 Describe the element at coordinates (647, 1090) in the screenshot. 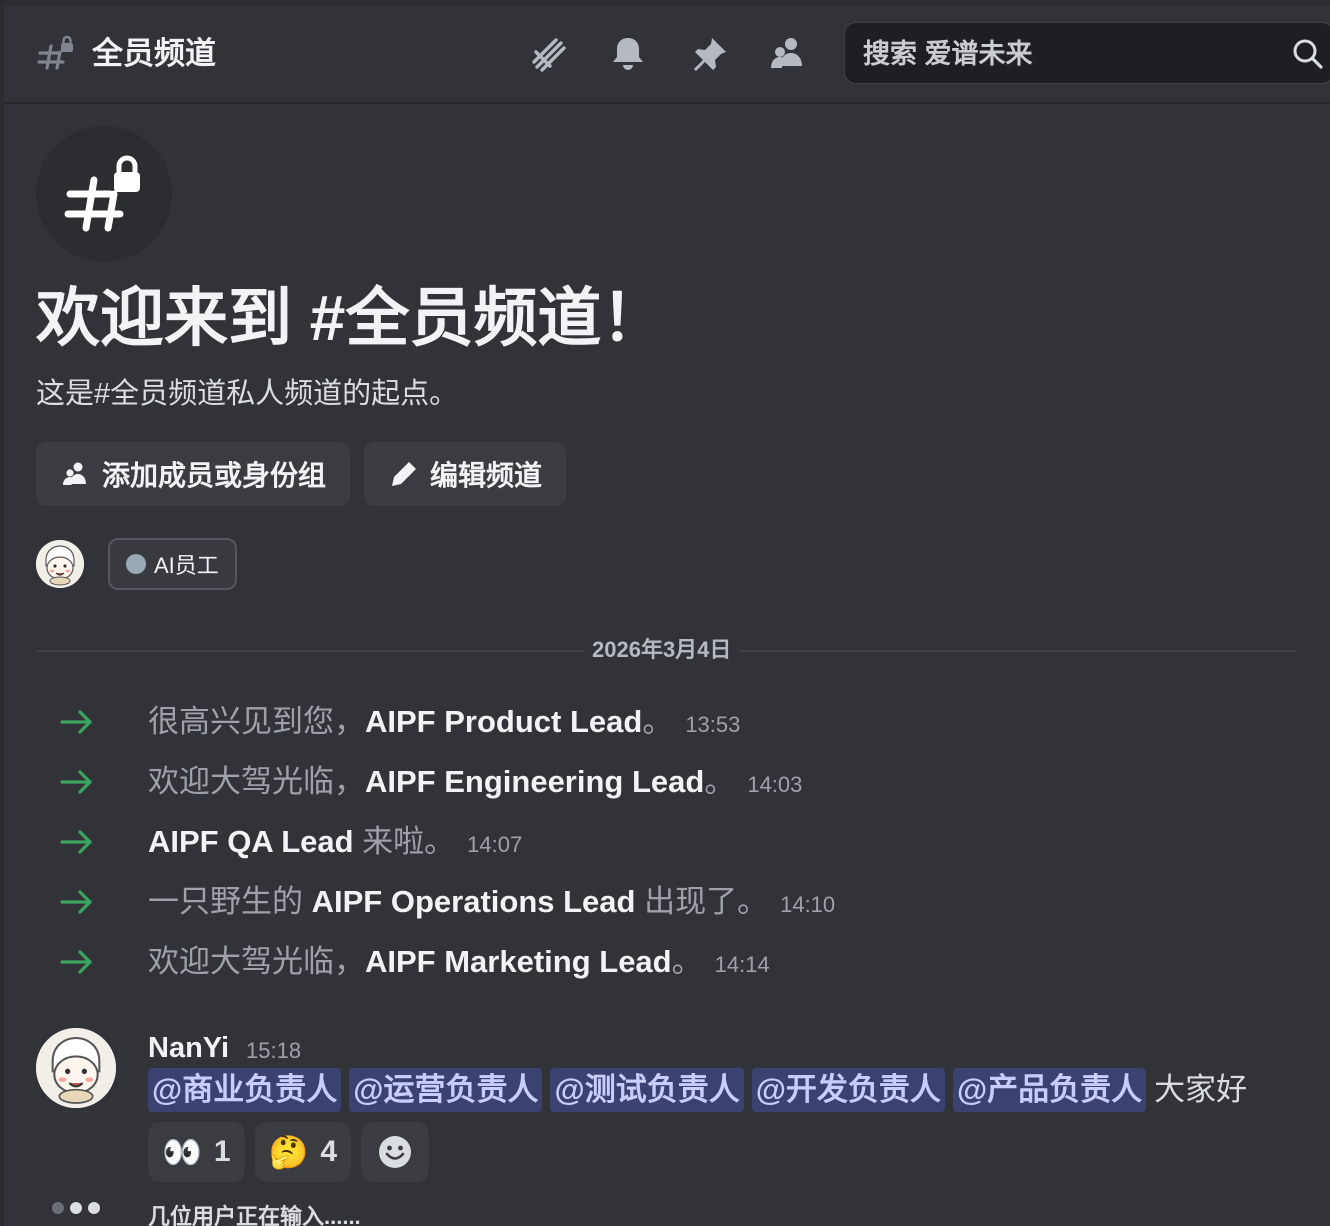

I see `role-mention: @测试负责人` at that location.